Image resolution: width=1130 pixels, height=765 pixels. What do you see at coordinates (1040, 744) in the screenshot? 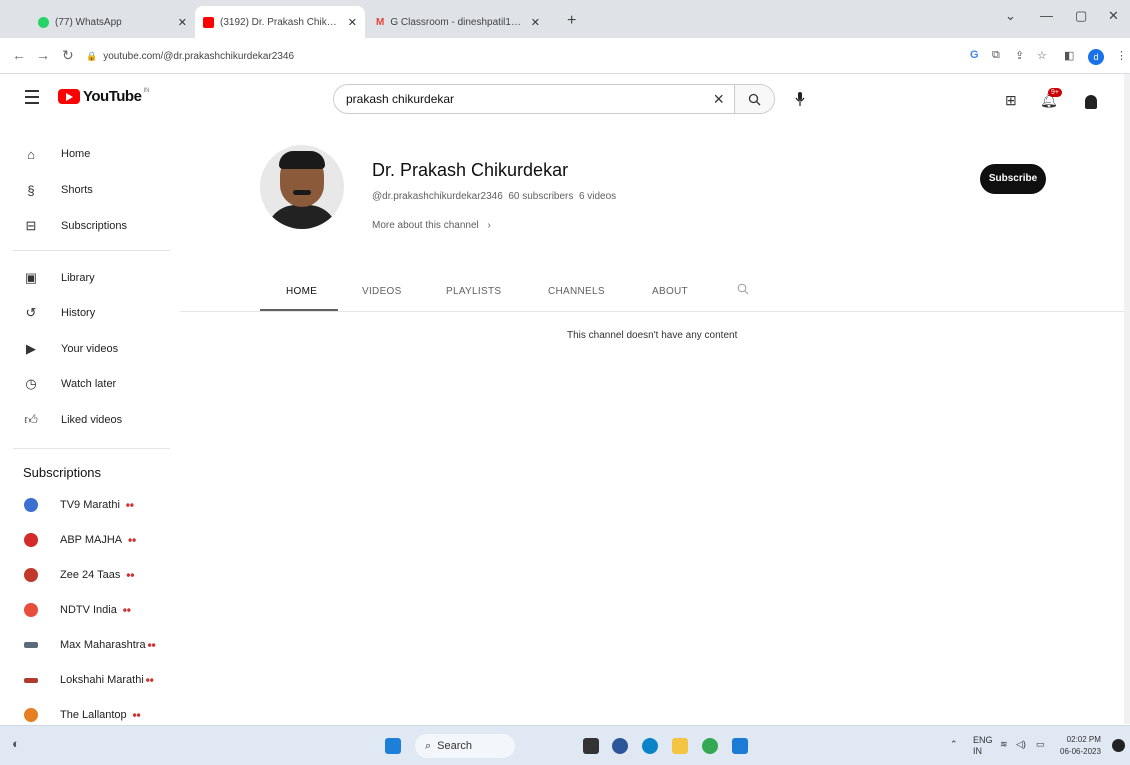
I see `battery-icon: ▭` at bounding box center [1040, 744].